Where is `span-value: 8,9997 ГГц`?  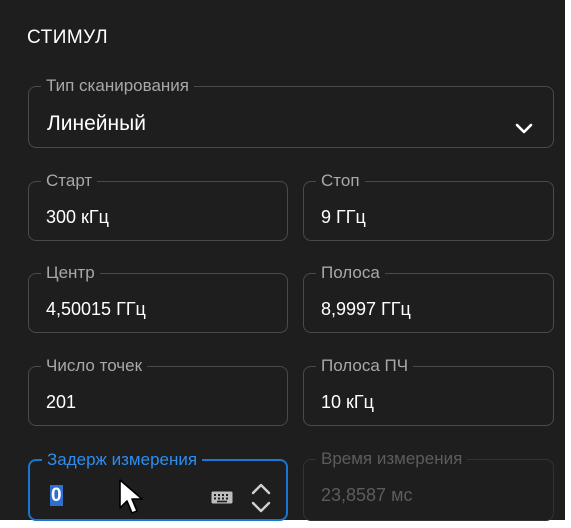 span-value: 8,9997 ГГц is located at coordinates (366, 309).